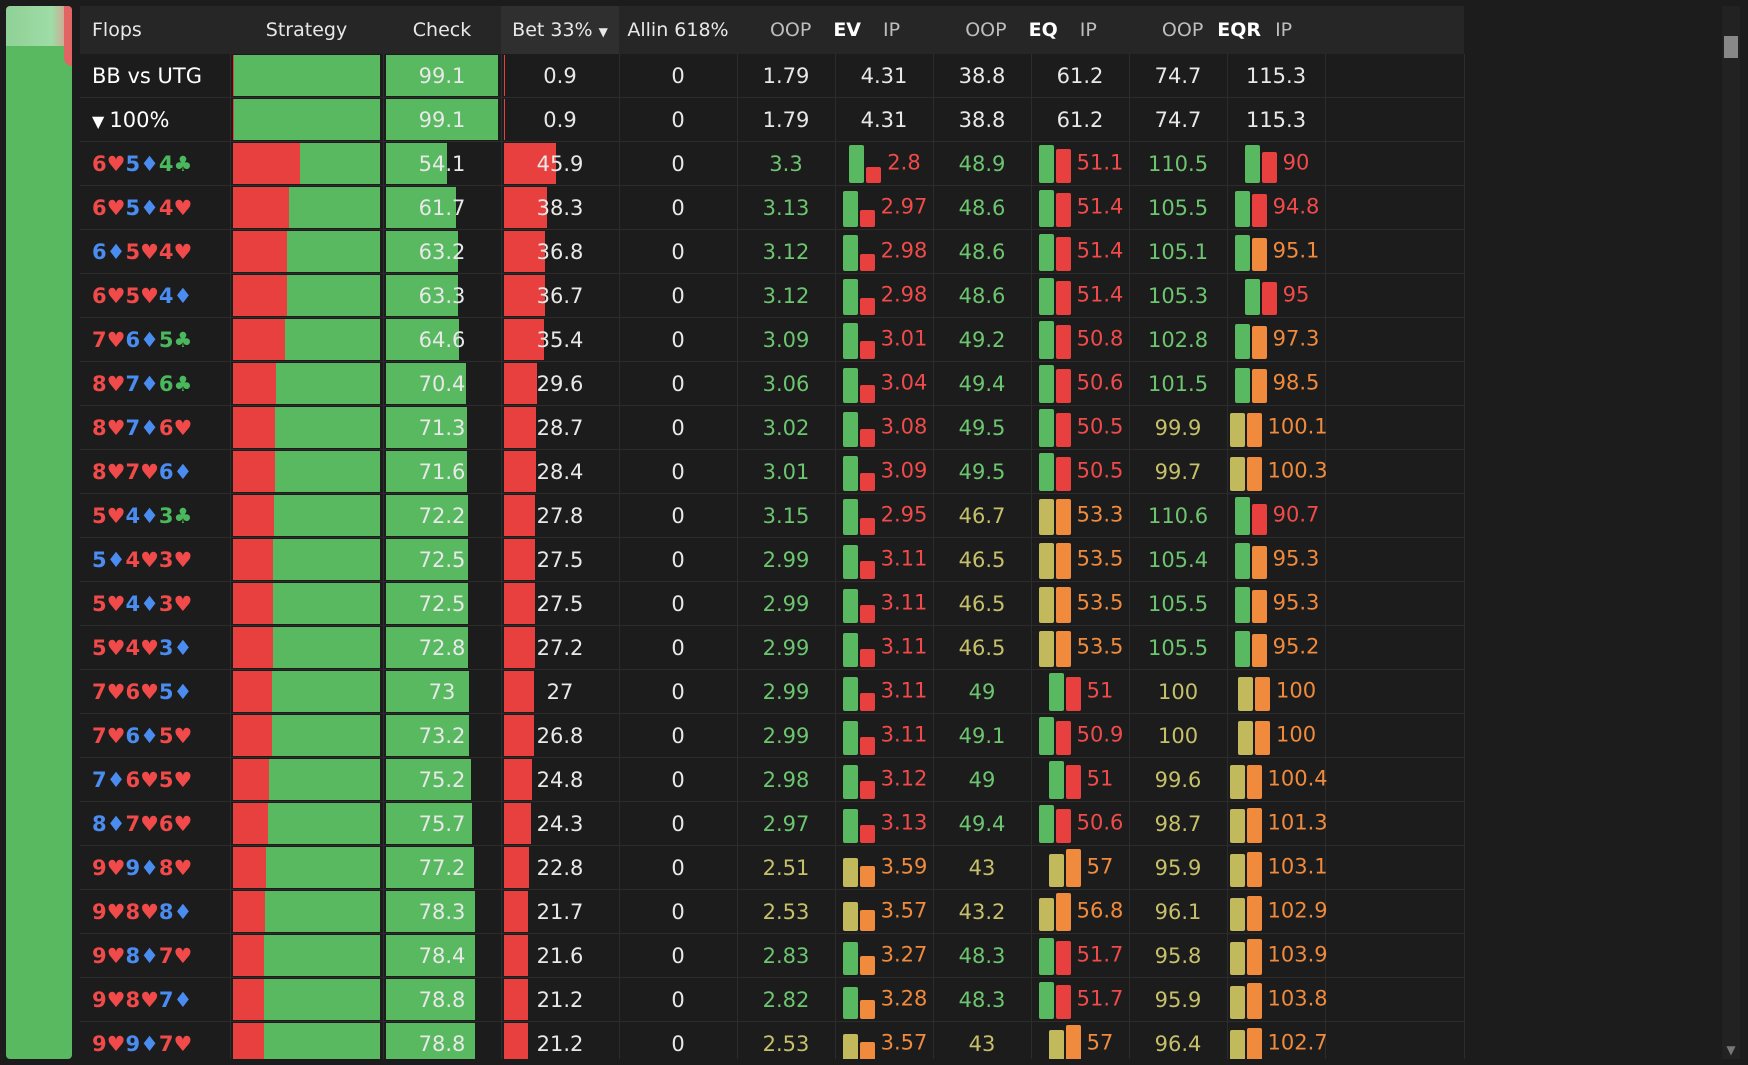 The width and height of the screenshot is (1748, 1065). Describe the element at coordinates (155, 647) in the screenshot. I see `flop-cell: 5♥4♥3♦` at that location.